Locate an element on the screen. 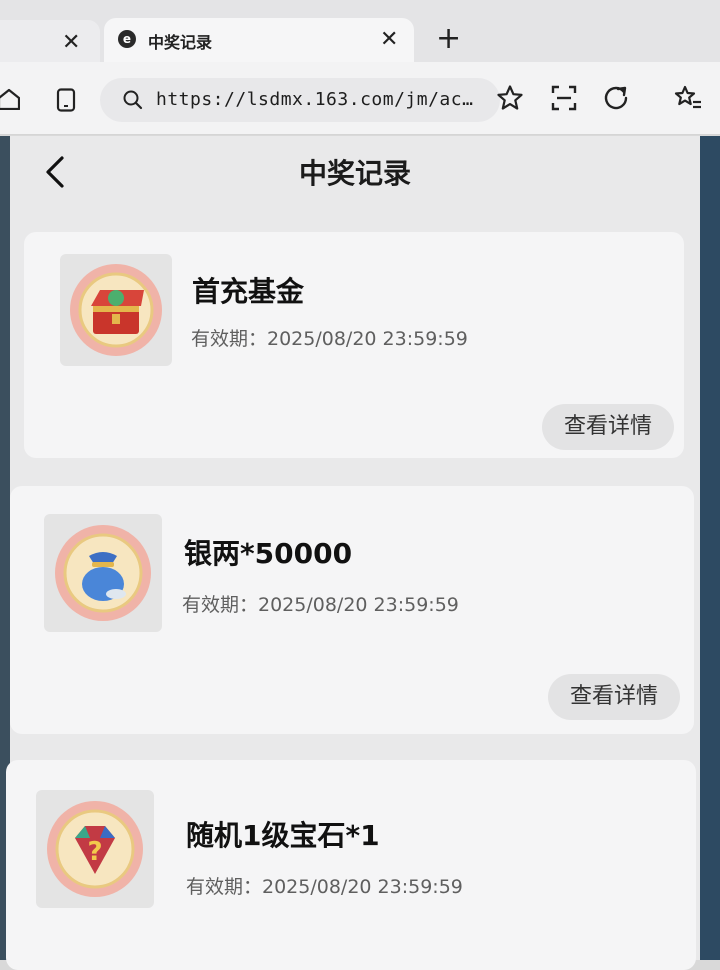 Image resolution: width=720 pixels, height=970 pixels. tab-strip: ✕ e 中奖记录 ✕ + is located at coordinates (360, 32).